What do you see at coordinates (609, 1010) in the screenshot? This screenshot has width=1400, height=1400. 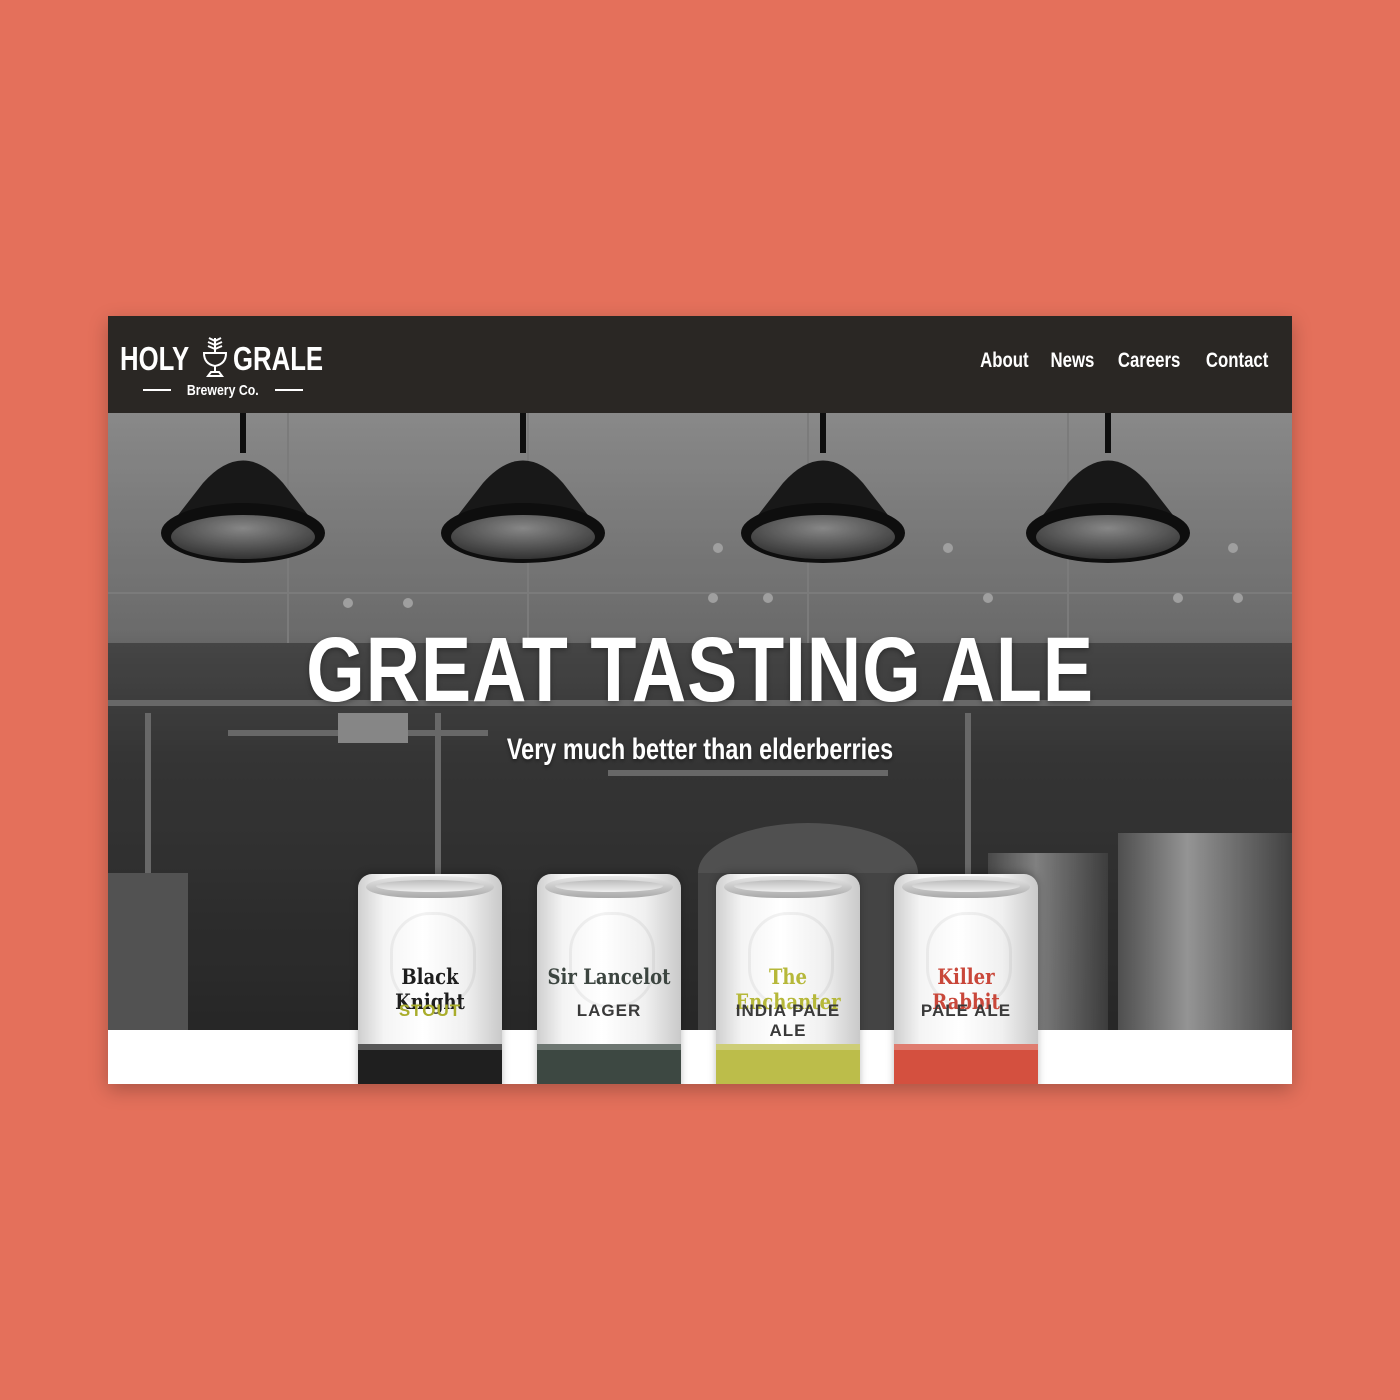 I see `product-type: LAGER` at bounding box center [609, 1010].